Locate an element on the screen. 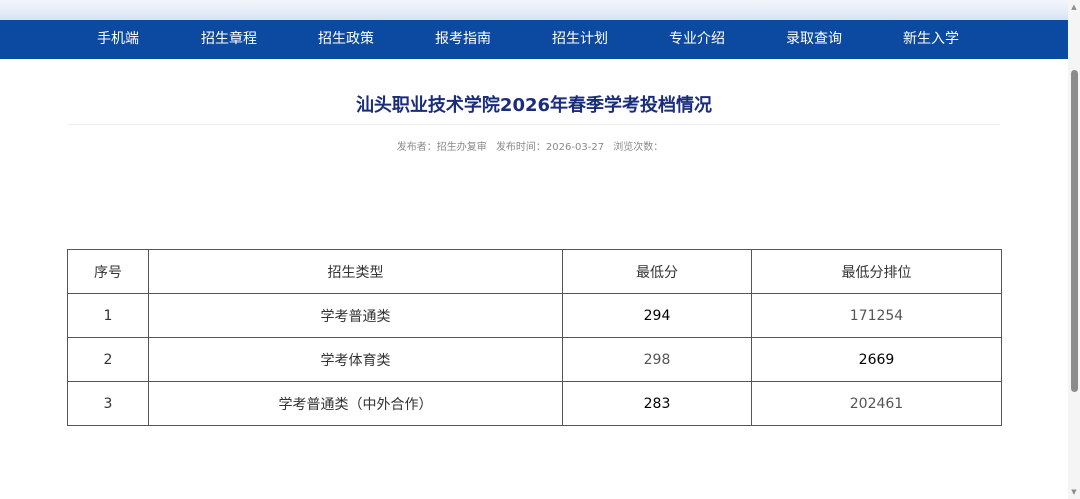 The height and width of the screenshot is (499, 1080). table-row: 3 学考普通类（中外合作） 283 202461 is located at coordinates (534, 403).